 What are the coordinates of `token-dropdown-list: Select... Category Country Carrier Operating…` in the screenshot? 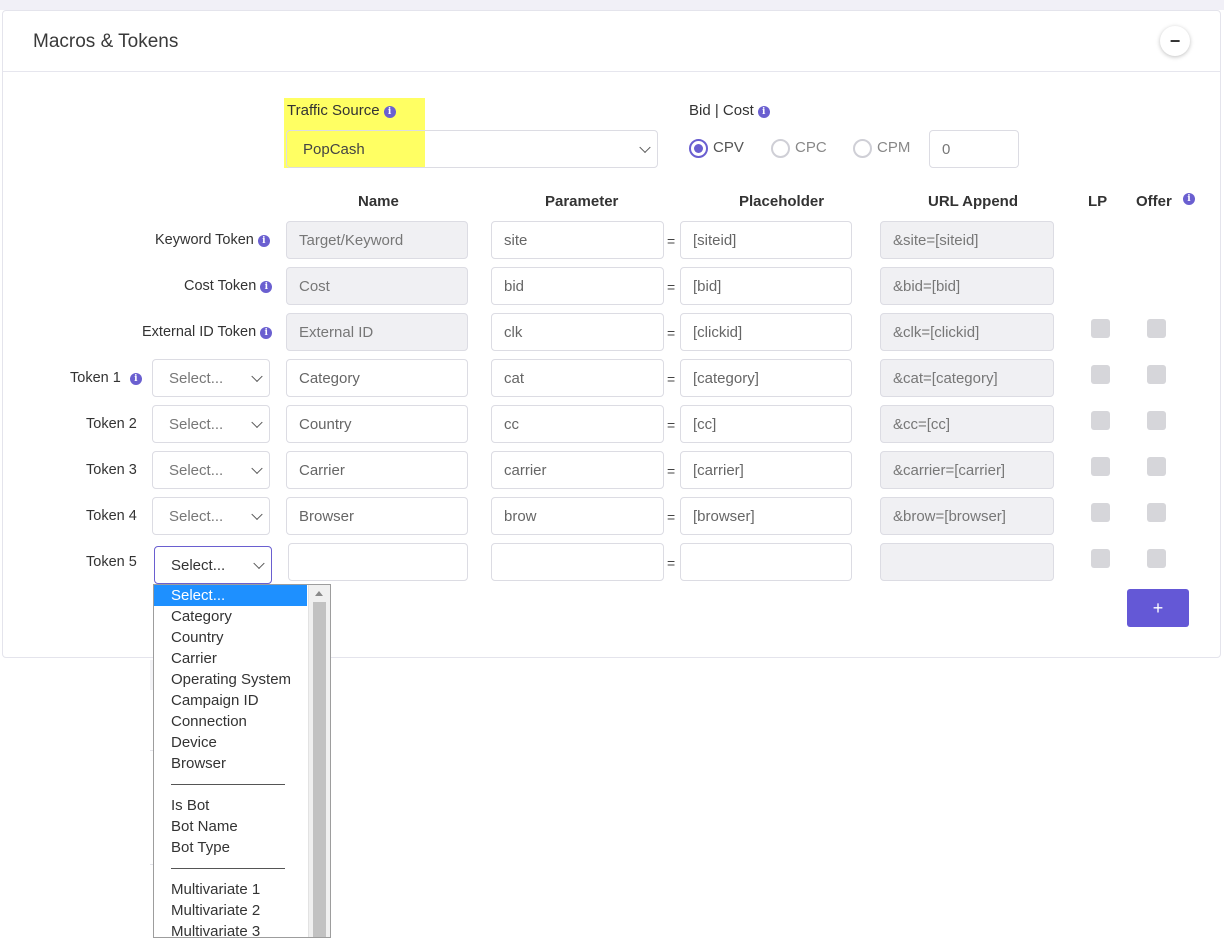 It's located at (242, 761).